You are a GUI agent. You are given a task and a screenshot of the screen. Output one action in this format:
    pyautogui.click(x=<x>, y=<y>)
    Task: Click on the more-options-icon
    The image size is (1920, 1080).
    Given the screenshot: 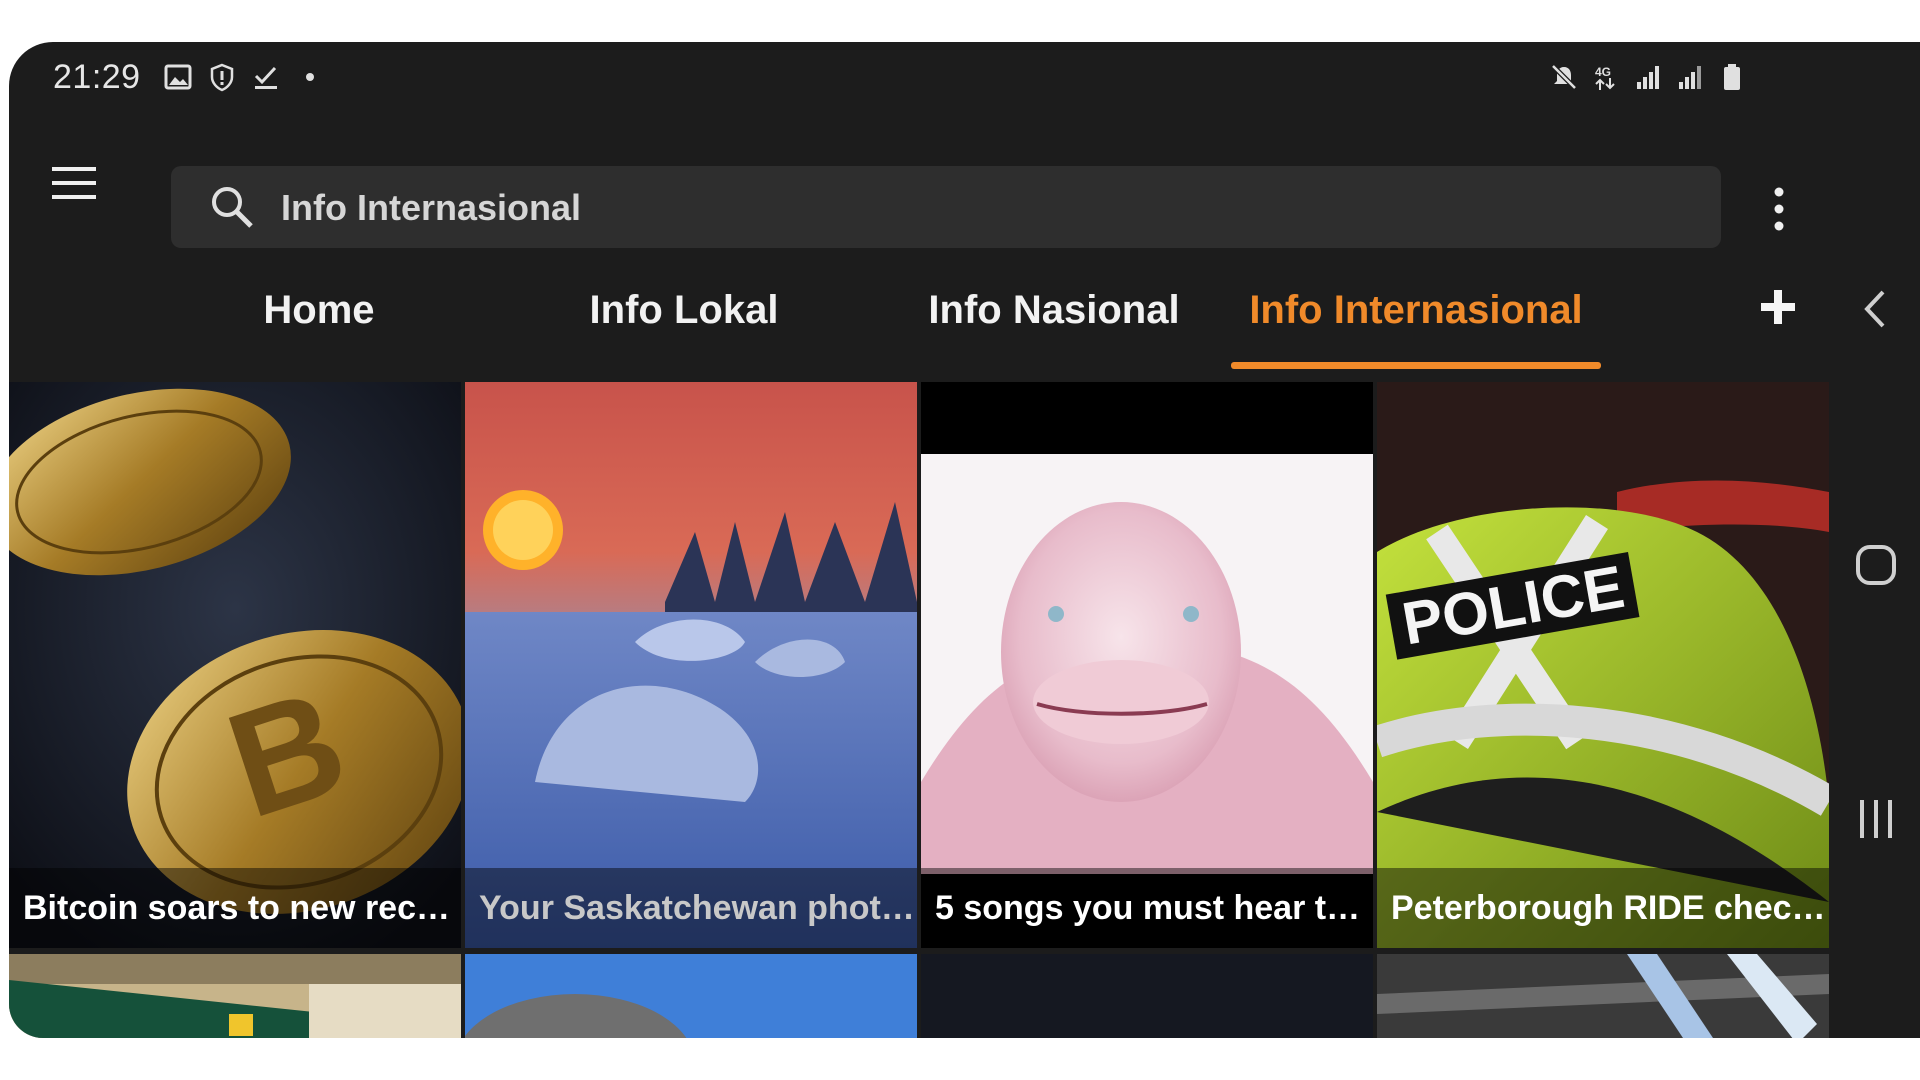 What is the action you would take?
    pyautogui.click(x=1779, y=209)
    